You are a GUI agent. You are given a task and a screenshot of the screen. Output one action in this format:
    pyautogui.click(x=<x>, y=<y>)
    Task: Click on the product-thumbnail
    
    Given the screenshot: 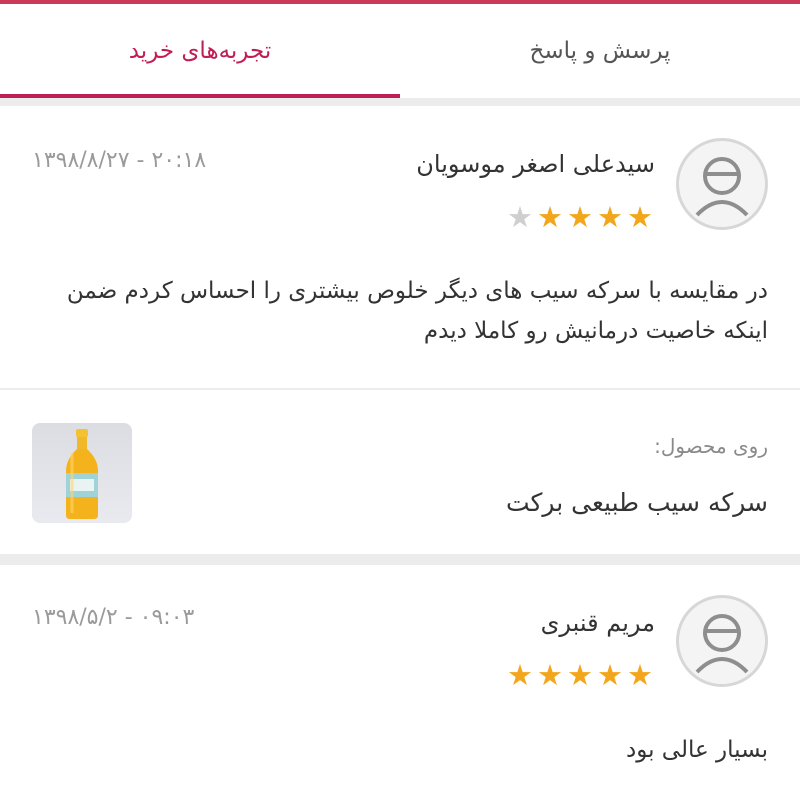 What is the action you would take?
    pyautogui.click(x=82, y=473)
    